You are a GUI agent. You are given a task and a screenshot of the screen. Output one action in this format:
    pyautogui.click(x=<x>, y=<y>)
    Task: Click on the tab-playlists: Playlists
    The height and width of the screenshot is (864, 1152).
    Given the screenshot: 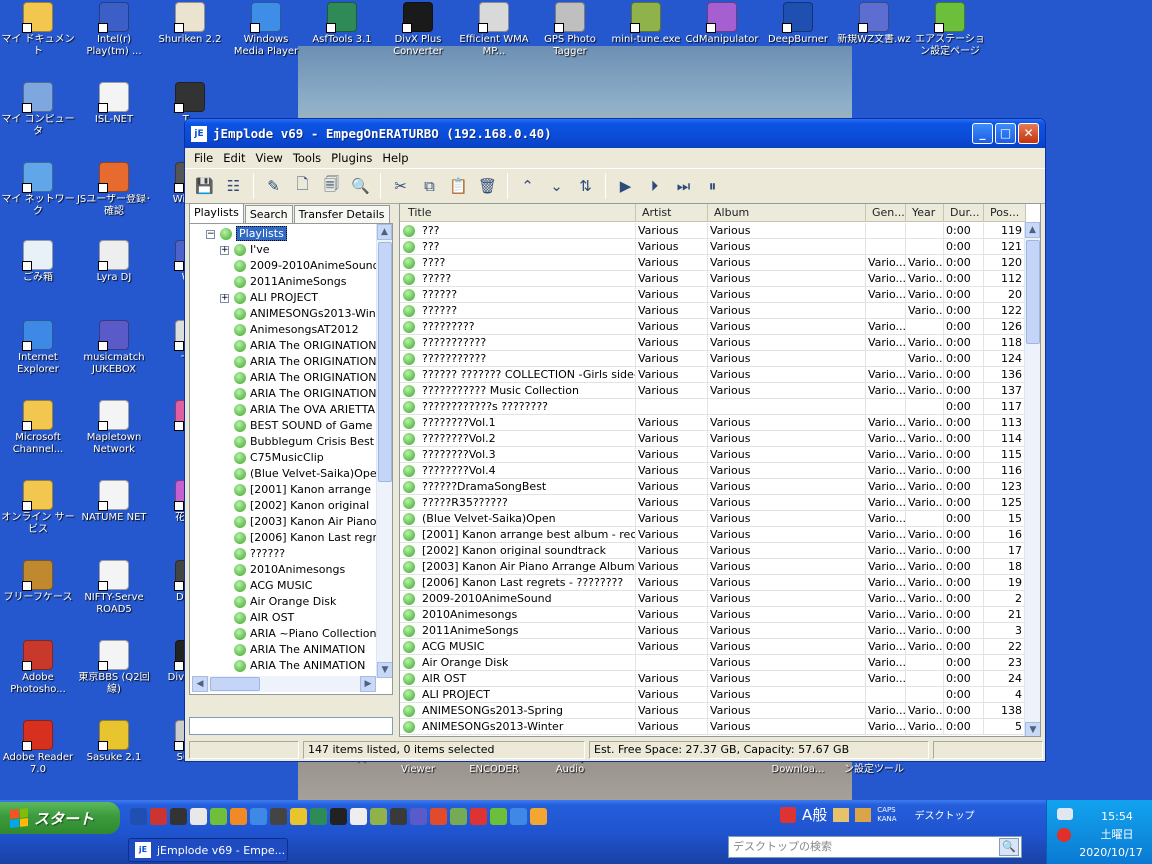 What is the action you would take?
    pyautogui.click(x=216, y=213)
    